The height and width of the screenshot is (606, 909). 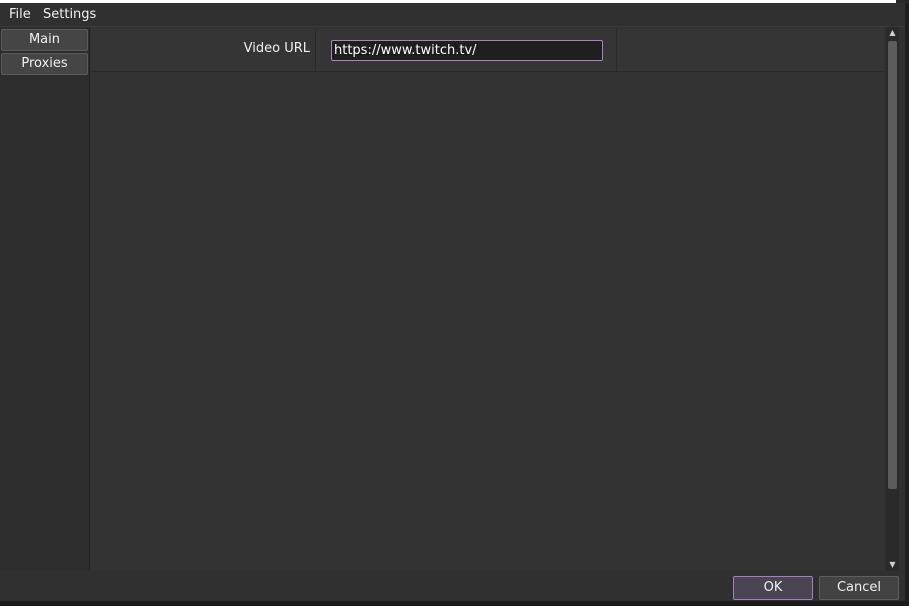 I want to click on menu-bar: File Settings, so click(x=452, y=15).